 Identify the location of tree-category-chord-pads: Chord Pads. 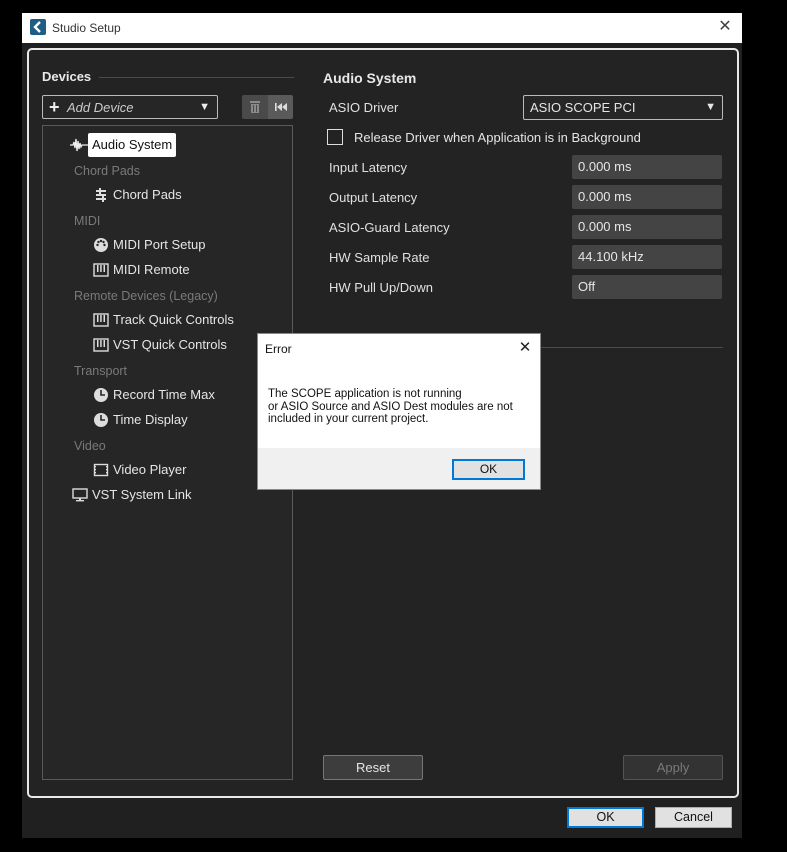
(107, 171).